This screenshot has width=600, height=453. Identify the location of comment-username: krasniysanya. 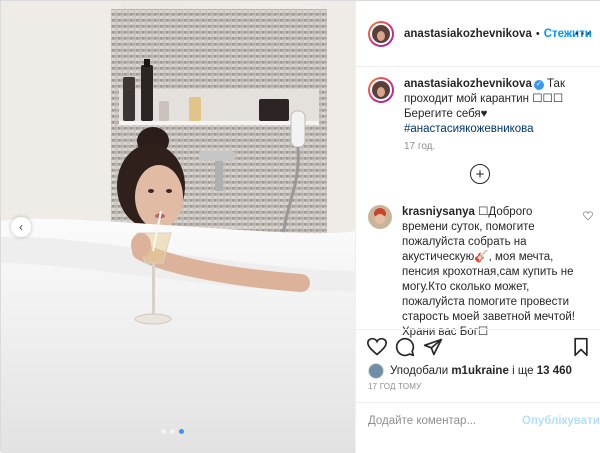
(438, 212).